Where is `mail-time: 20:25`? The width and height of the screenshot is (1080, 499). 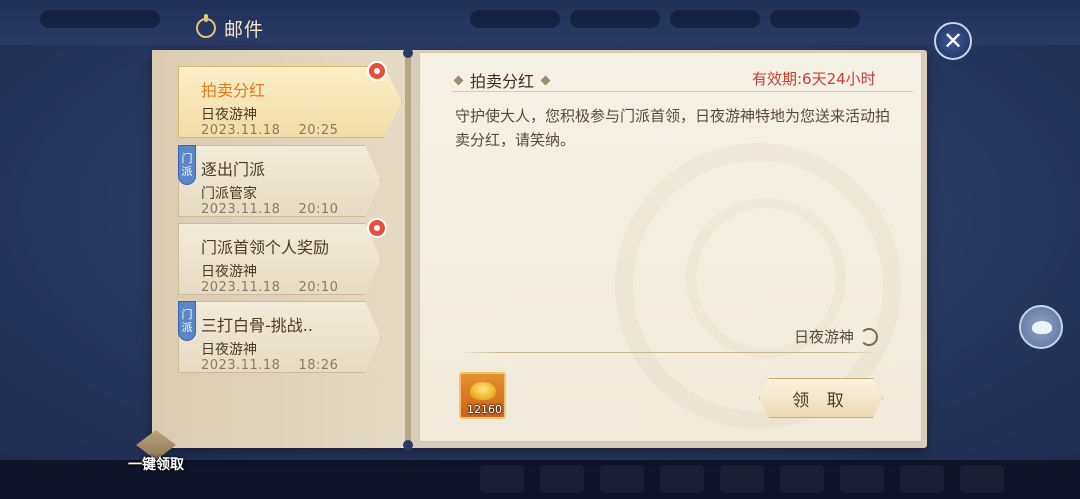
mail-time: 20:25 is located at coordinates (318, 130).